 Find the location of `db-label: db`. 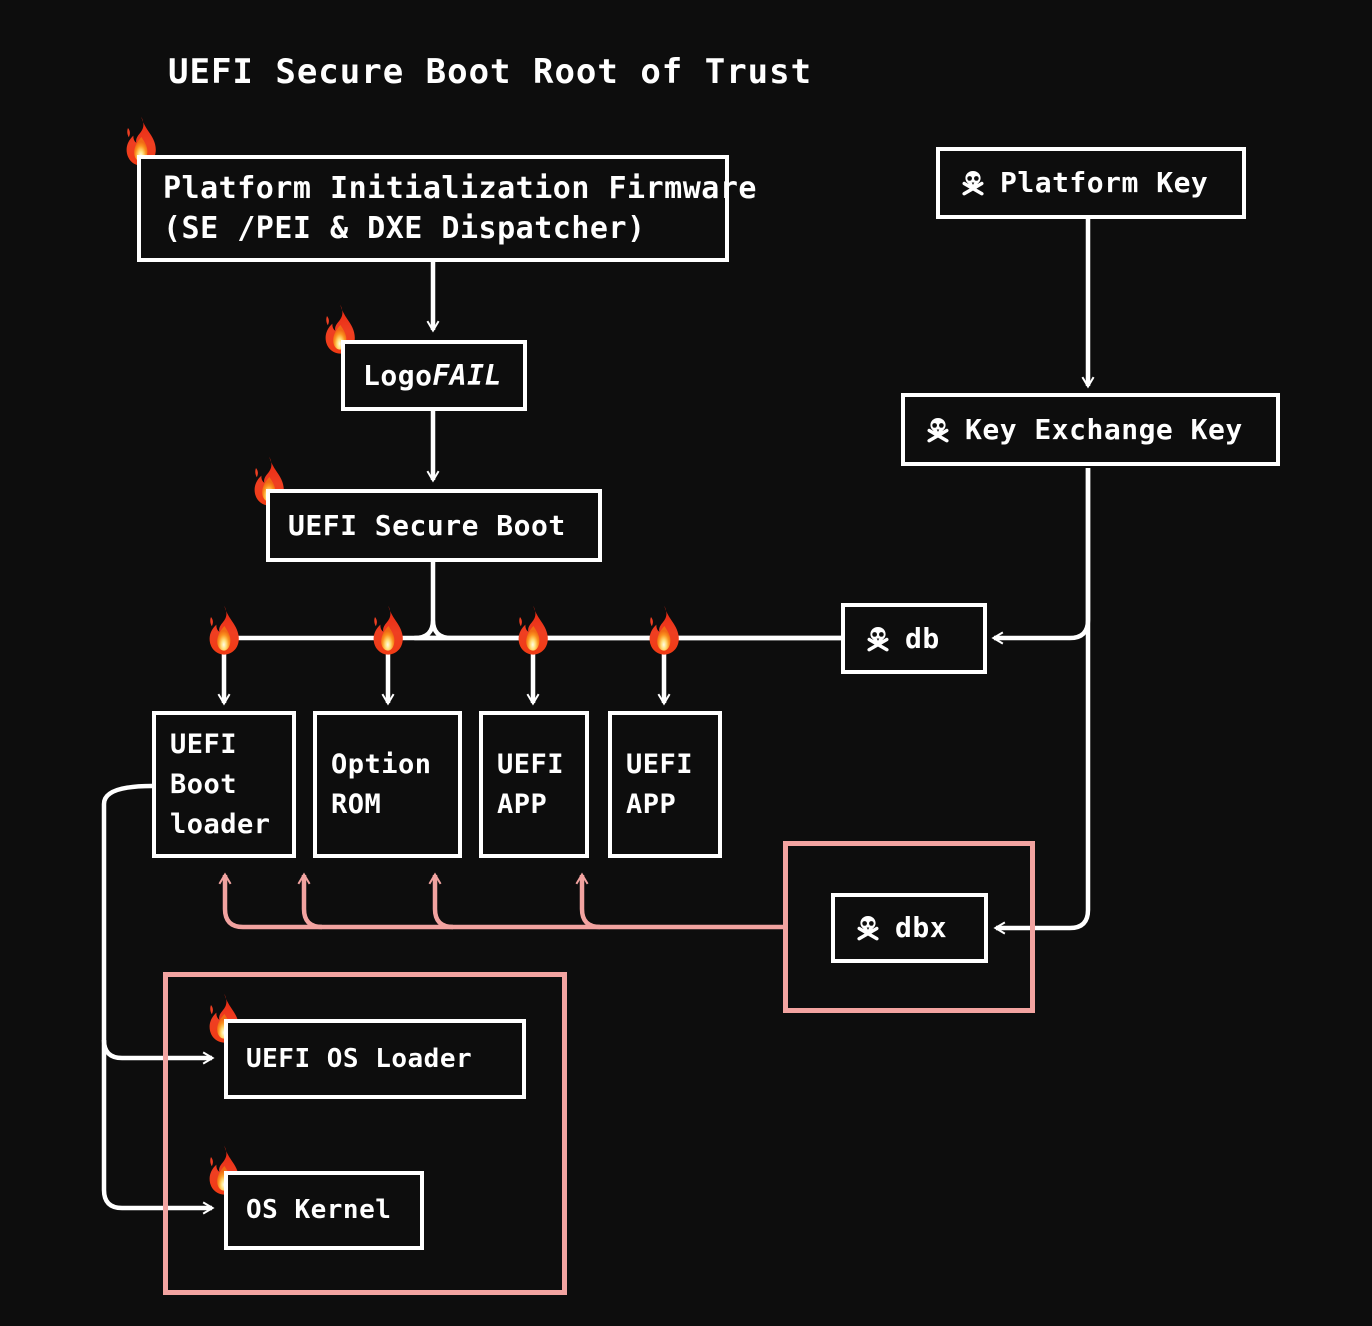

db-label: db is located at coordinates (922, 638).